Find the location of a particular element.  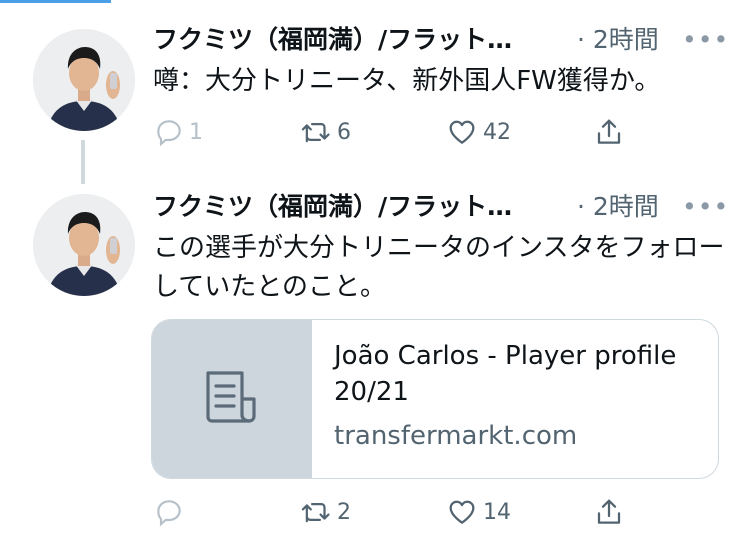

like-button: 42 is located at coordinates (478, 132).